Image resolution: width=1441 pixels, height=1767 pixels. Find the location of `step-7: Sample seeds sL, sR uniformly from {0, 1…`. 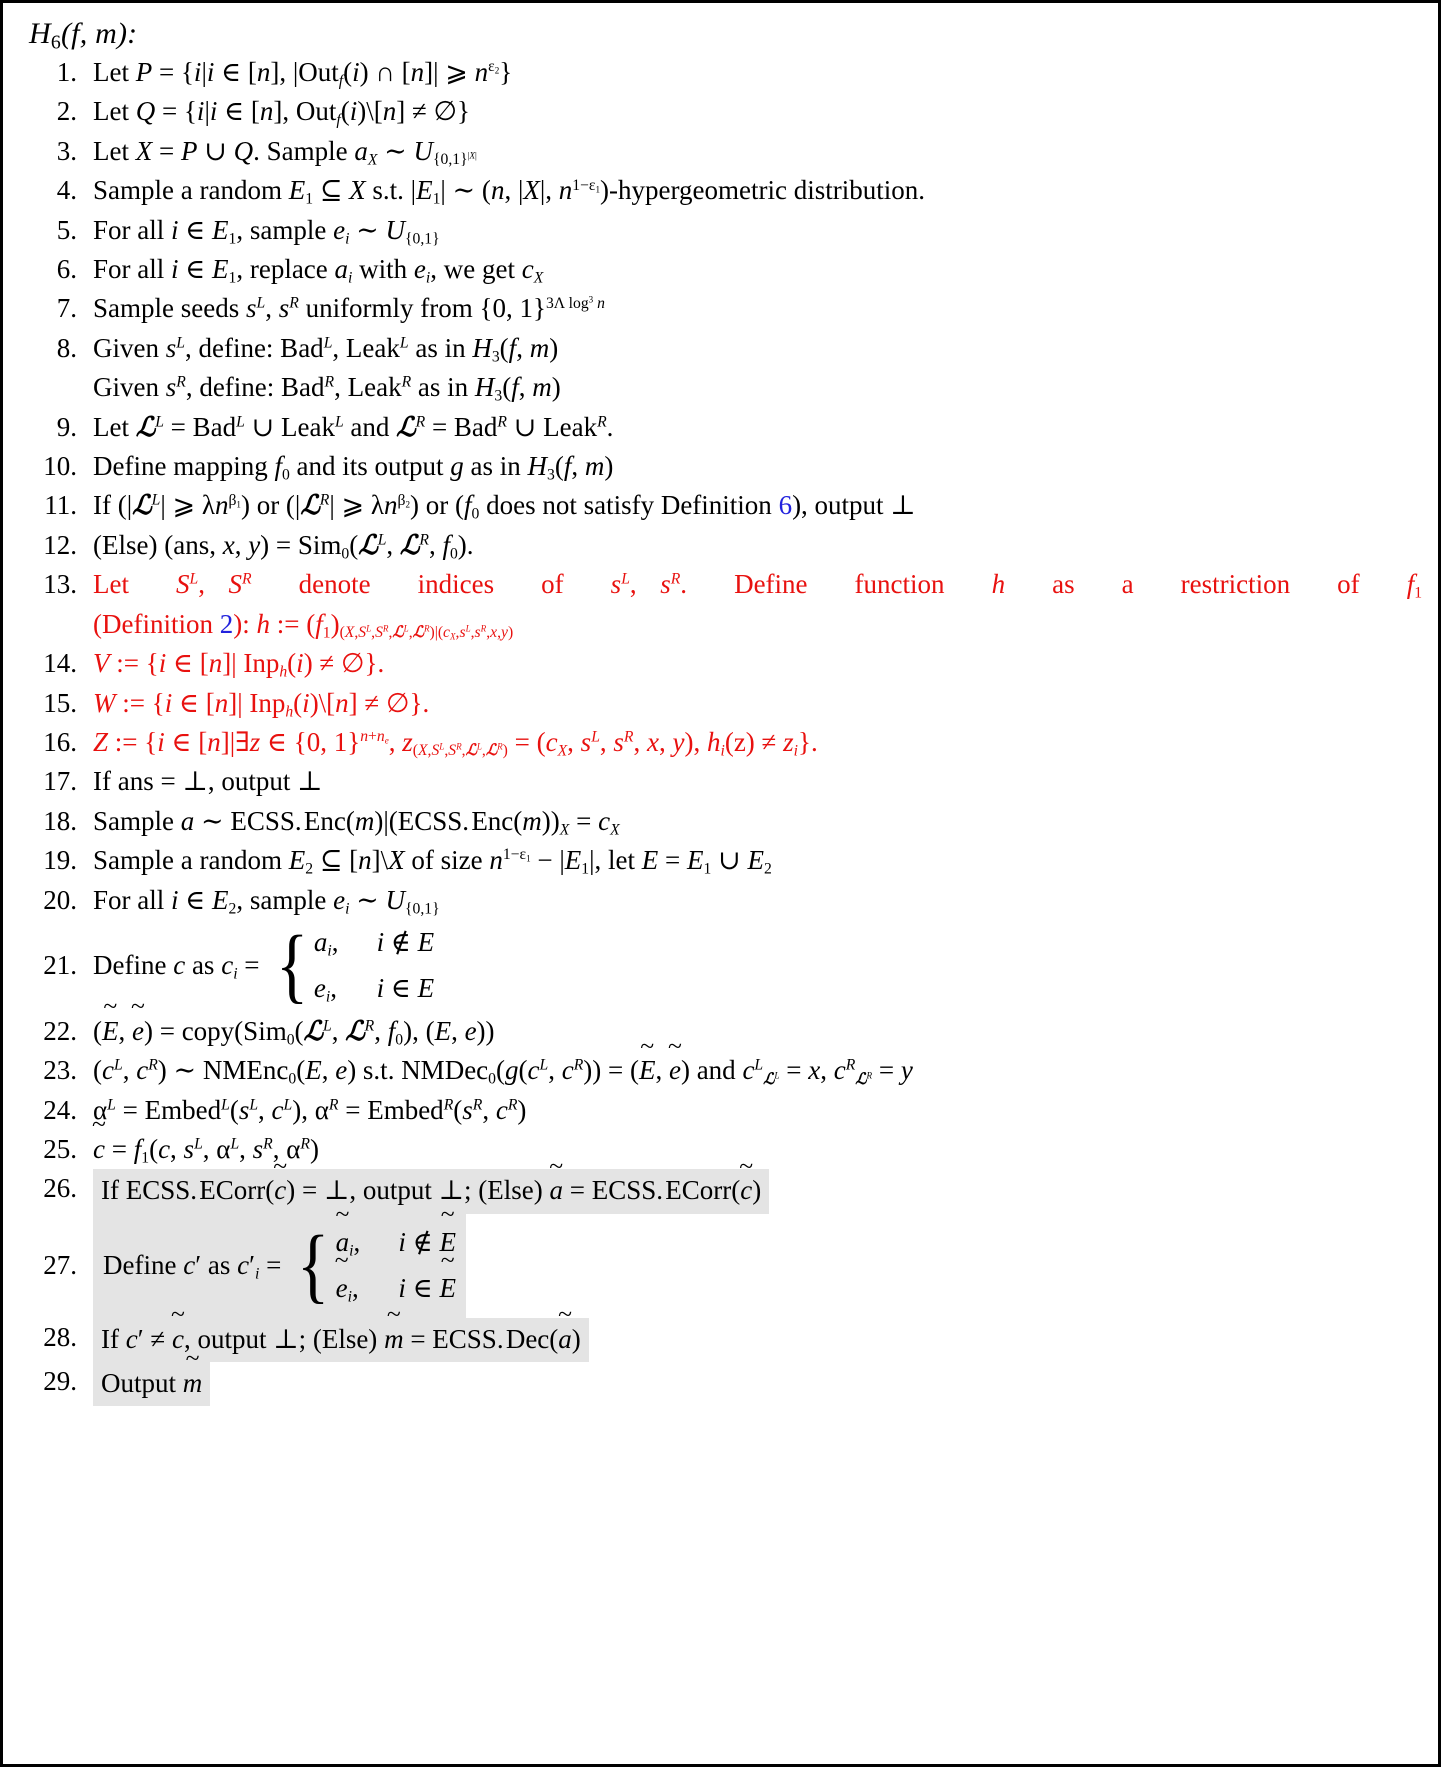

step-7: Sample seeds sL, sR uniformly from {0, 1… is located at coordinates (312, 309).